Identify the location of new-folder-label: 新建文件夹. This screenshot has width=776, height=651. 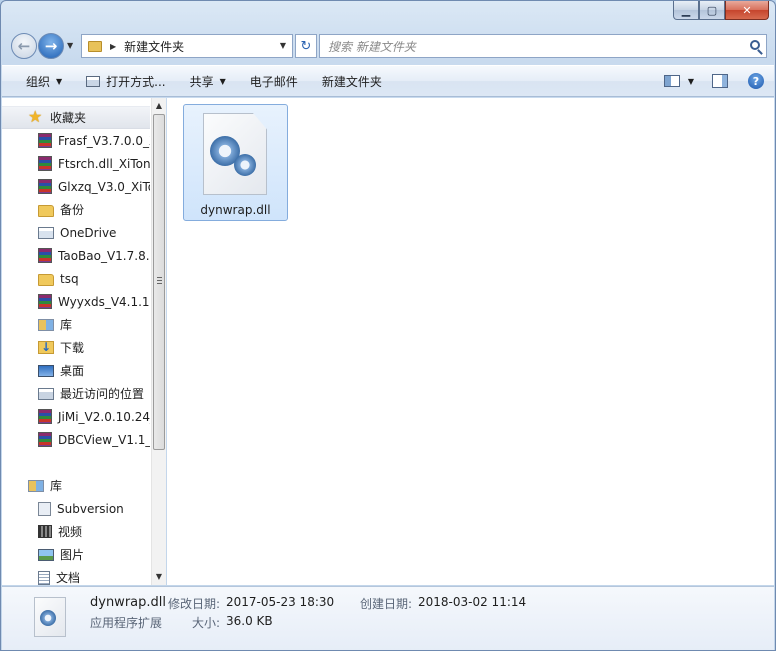
(351, 81).